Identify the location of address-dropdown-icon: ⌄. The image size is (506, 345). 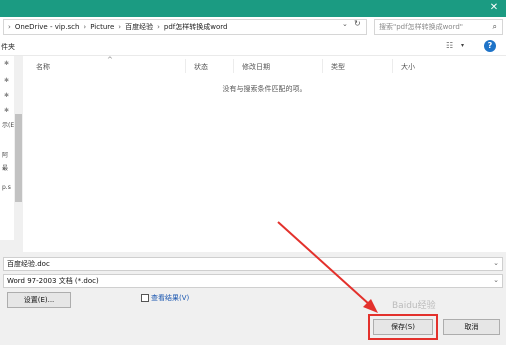
(345, 24).